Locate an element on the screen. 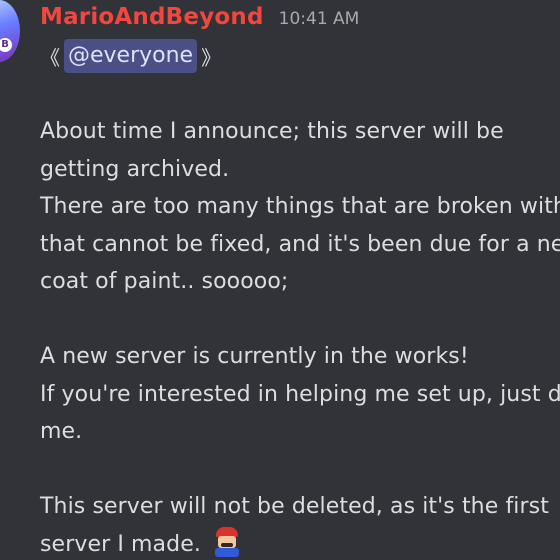  mario-emoji-icon is located at coordinates (227, 541).